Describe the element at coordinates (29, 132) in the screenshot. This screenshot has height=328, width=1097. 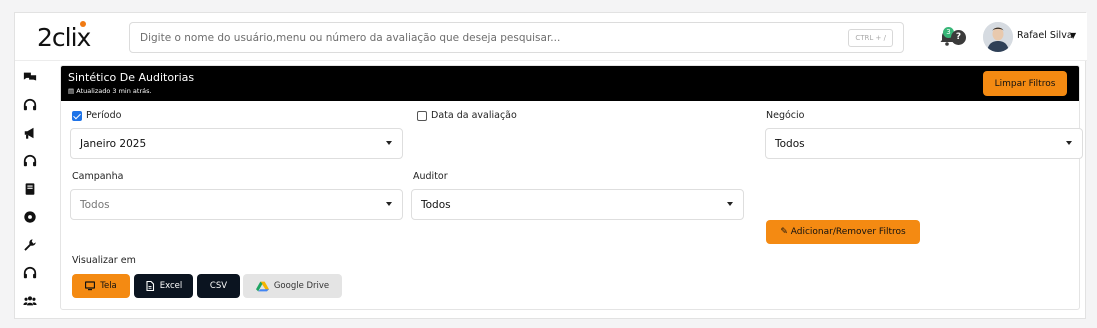
I see `megaphone-icon` at that location.